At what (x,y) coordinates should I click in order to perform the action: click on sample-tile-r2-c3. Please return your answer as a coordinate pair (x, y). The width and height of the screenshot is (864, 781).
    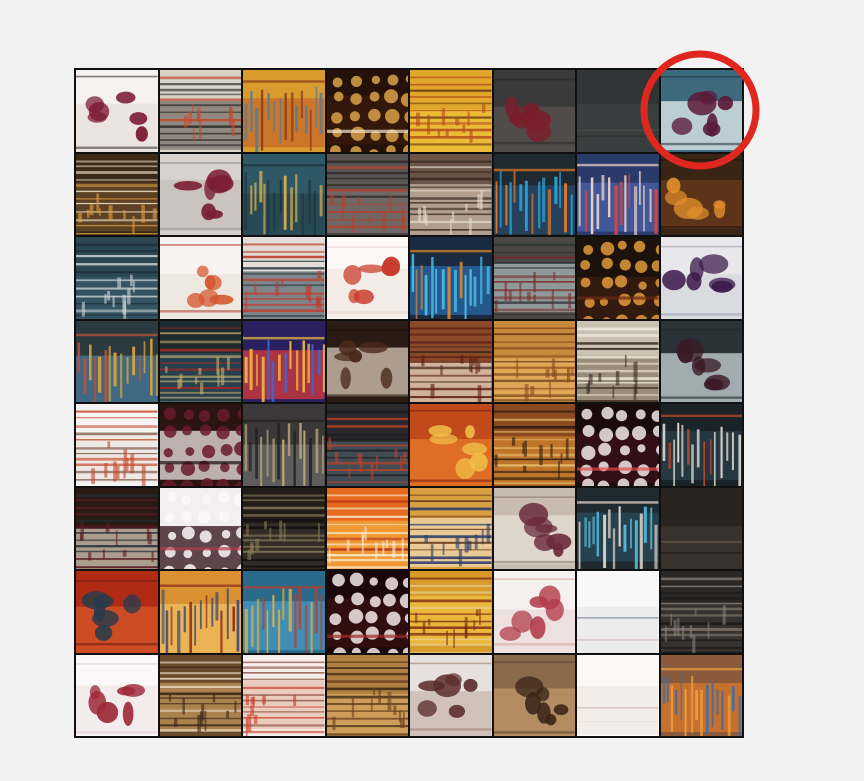
    Looking at the image, I should click on (284, 194).